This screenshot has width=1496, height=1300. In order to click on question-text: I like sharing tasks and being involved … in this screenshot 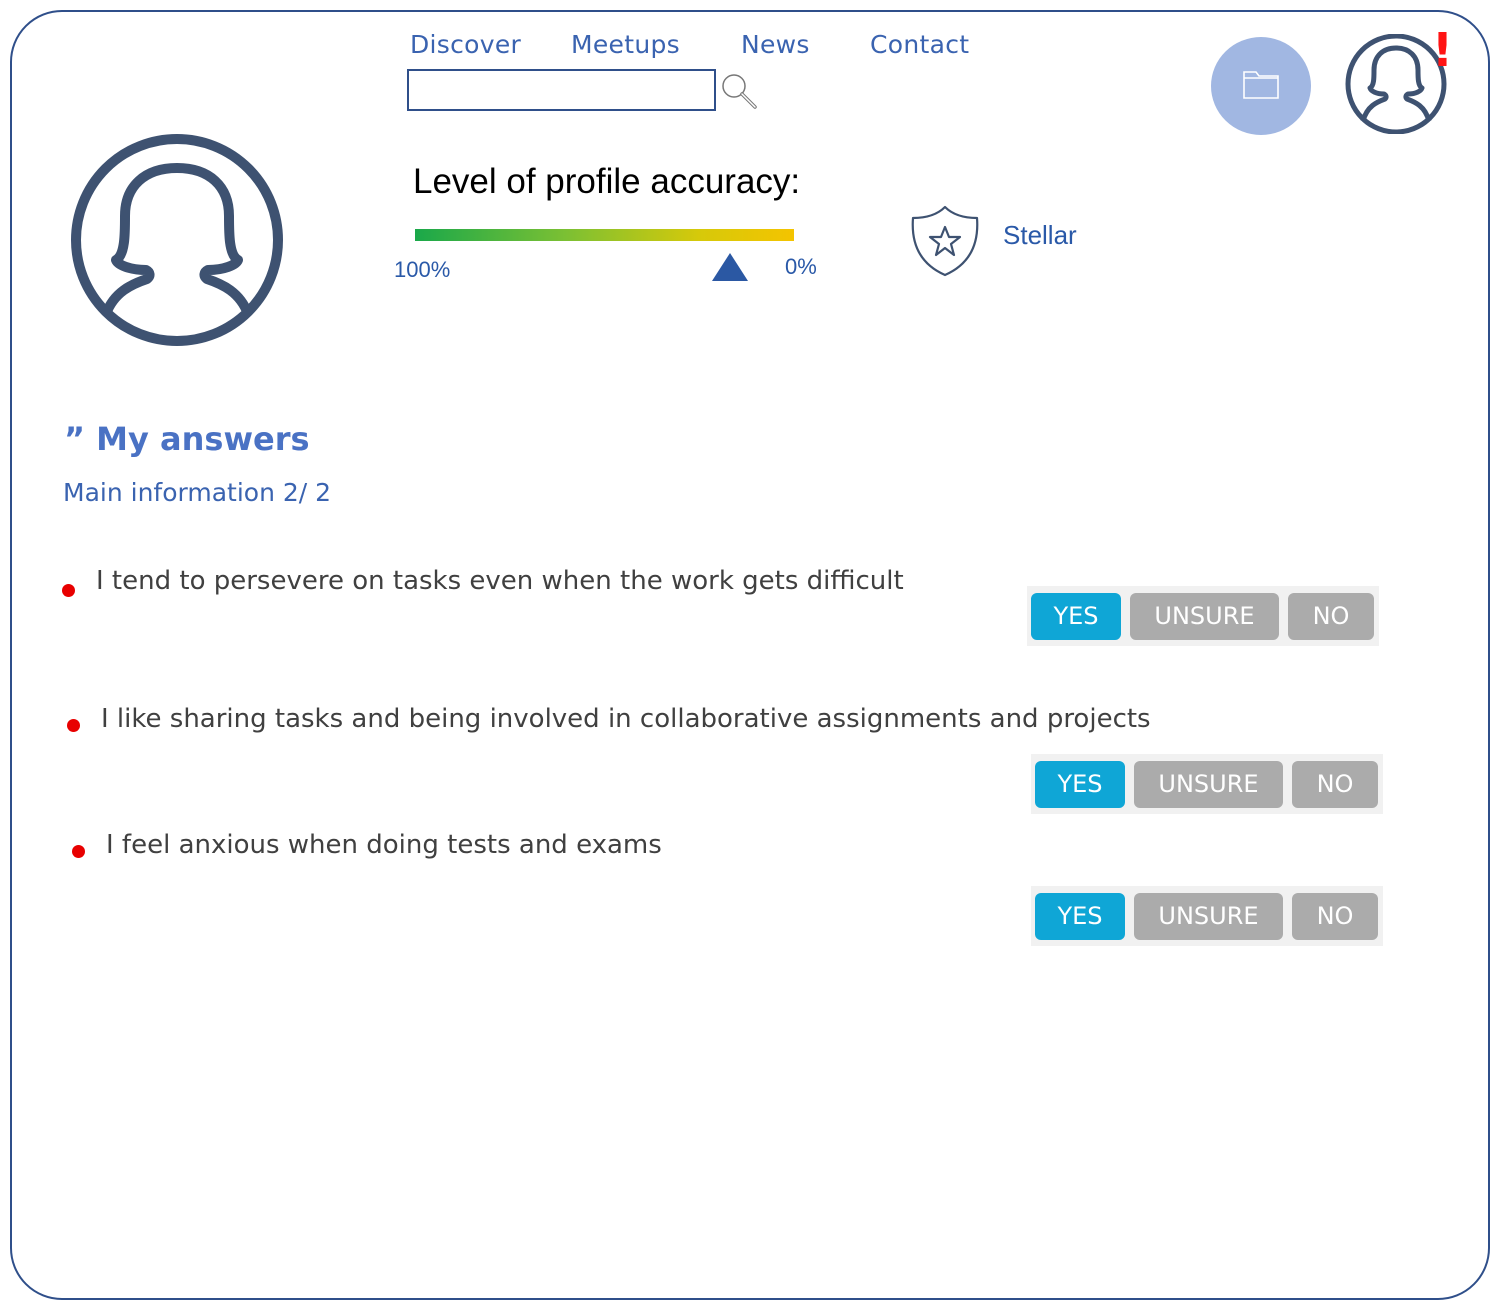, I will do `click(626, 719)`.